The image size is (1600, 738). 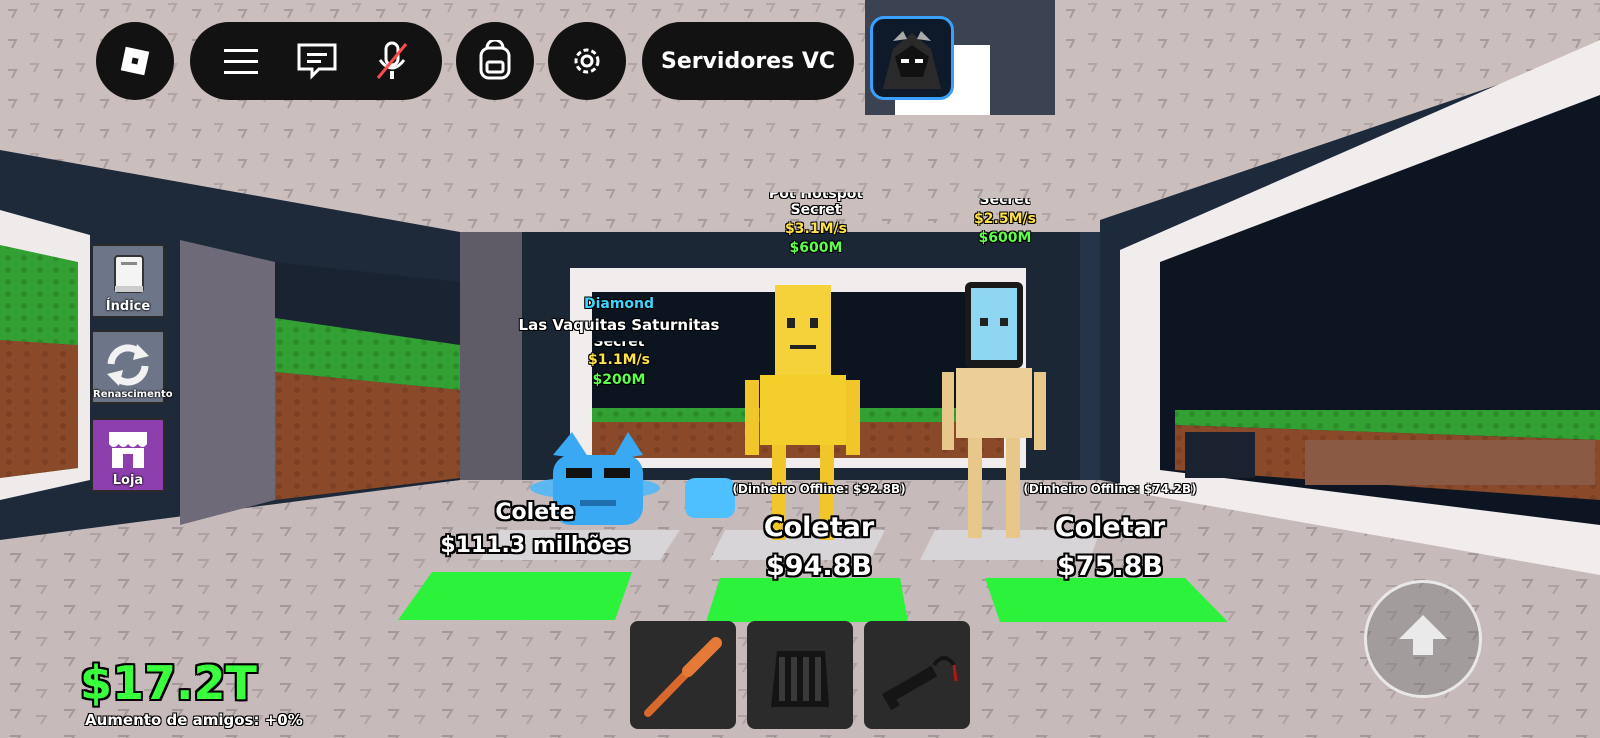 I want to click on offline-money: (Dinheiro Offline: $92.8B), so click(x=819, y=489).